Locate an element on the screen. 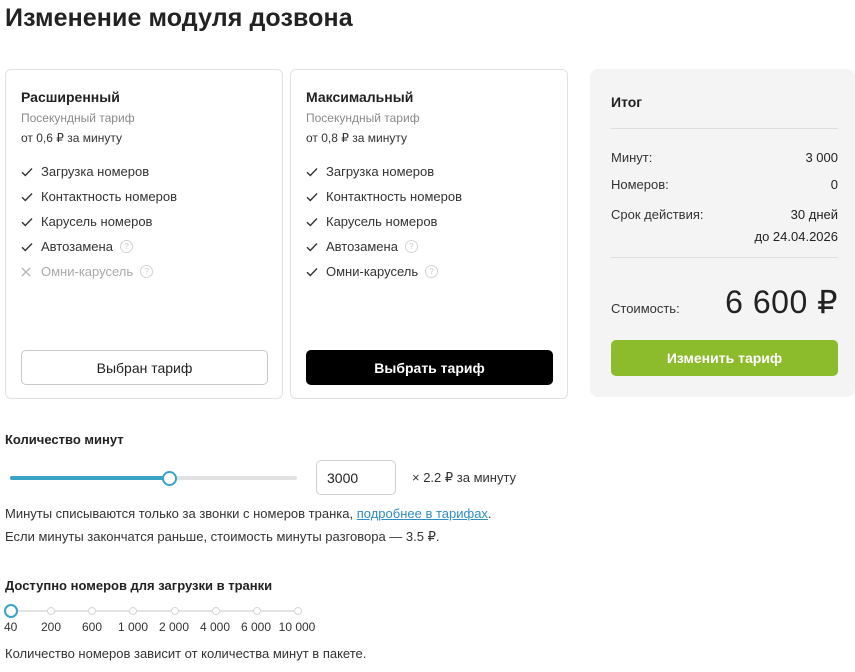 The image size is (855, 672). page-title: Изменение модуля дозвона is located at coordinates (179, 18).